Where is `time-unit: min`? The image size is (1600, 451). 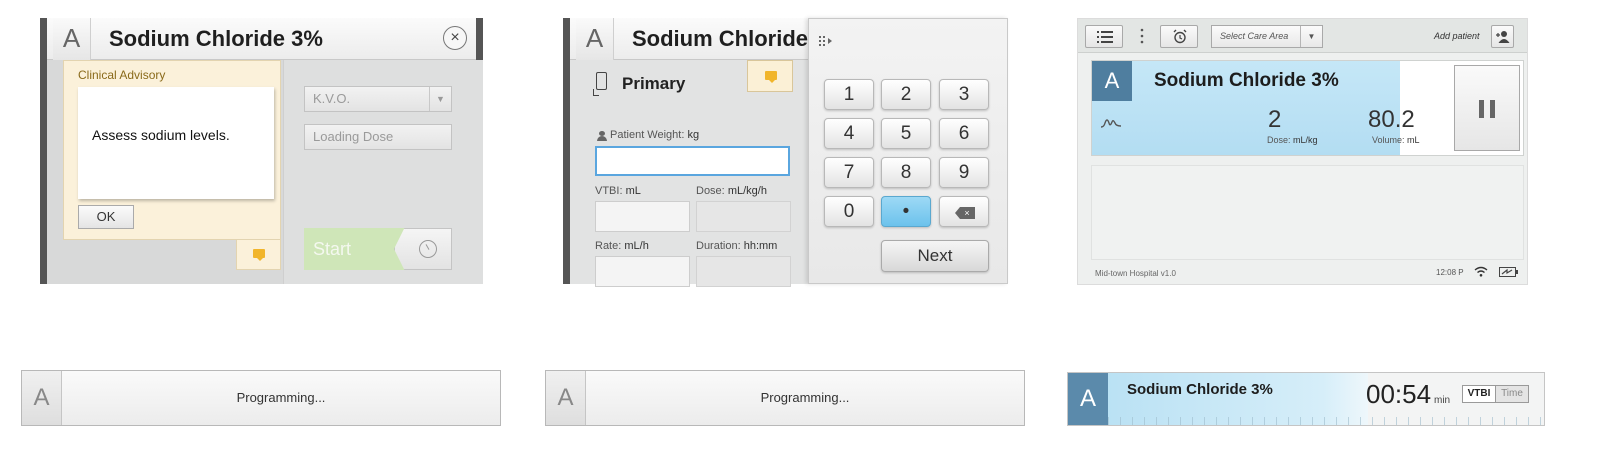 time-unit: min is located at coordinates (1442, 400).